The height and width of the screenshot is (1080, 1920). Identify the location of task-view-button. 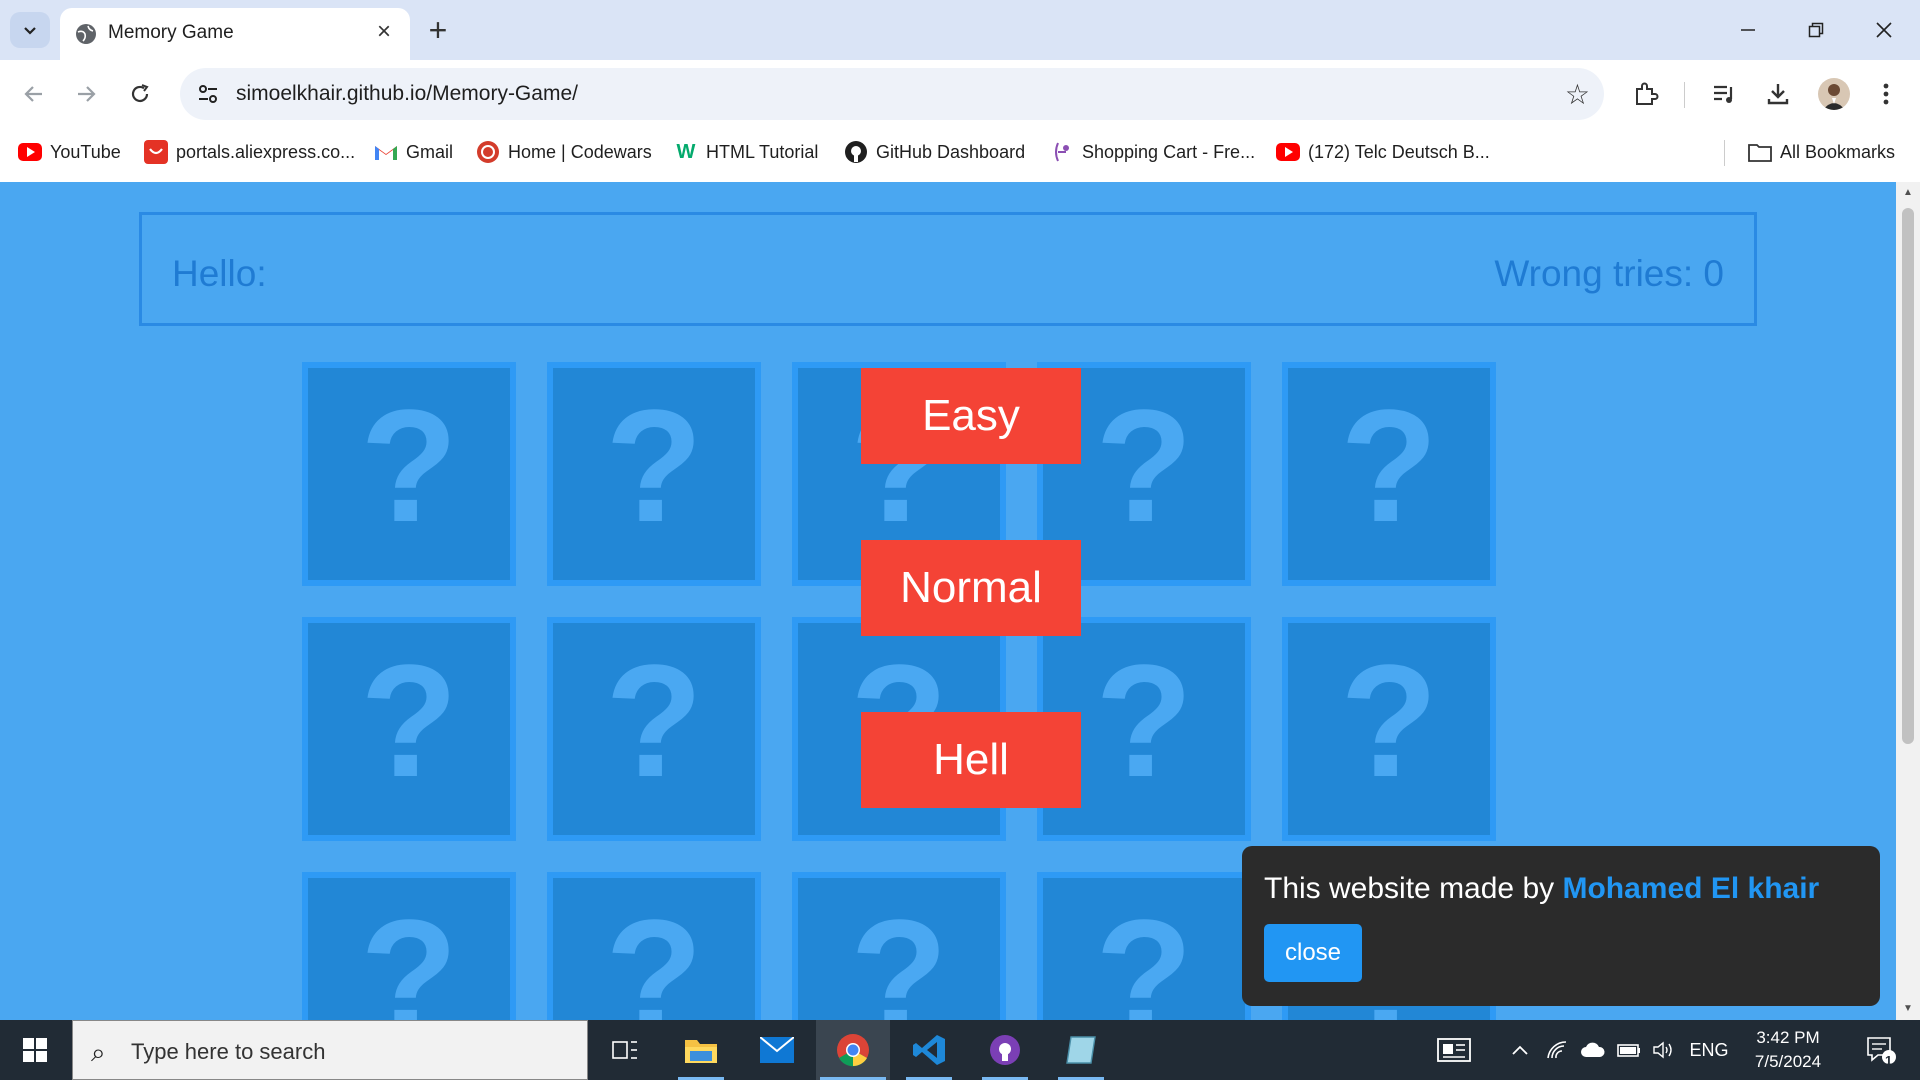
(625, 1050).